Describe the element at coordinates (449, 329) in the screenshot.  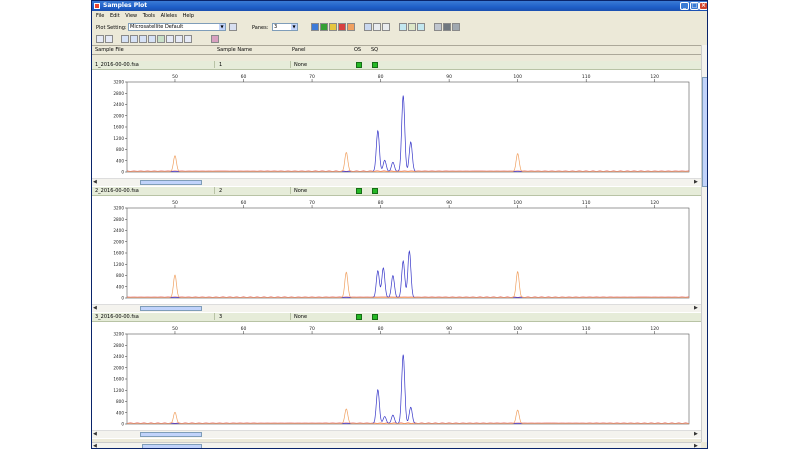
I see `x-tick-label: 90` at that location.